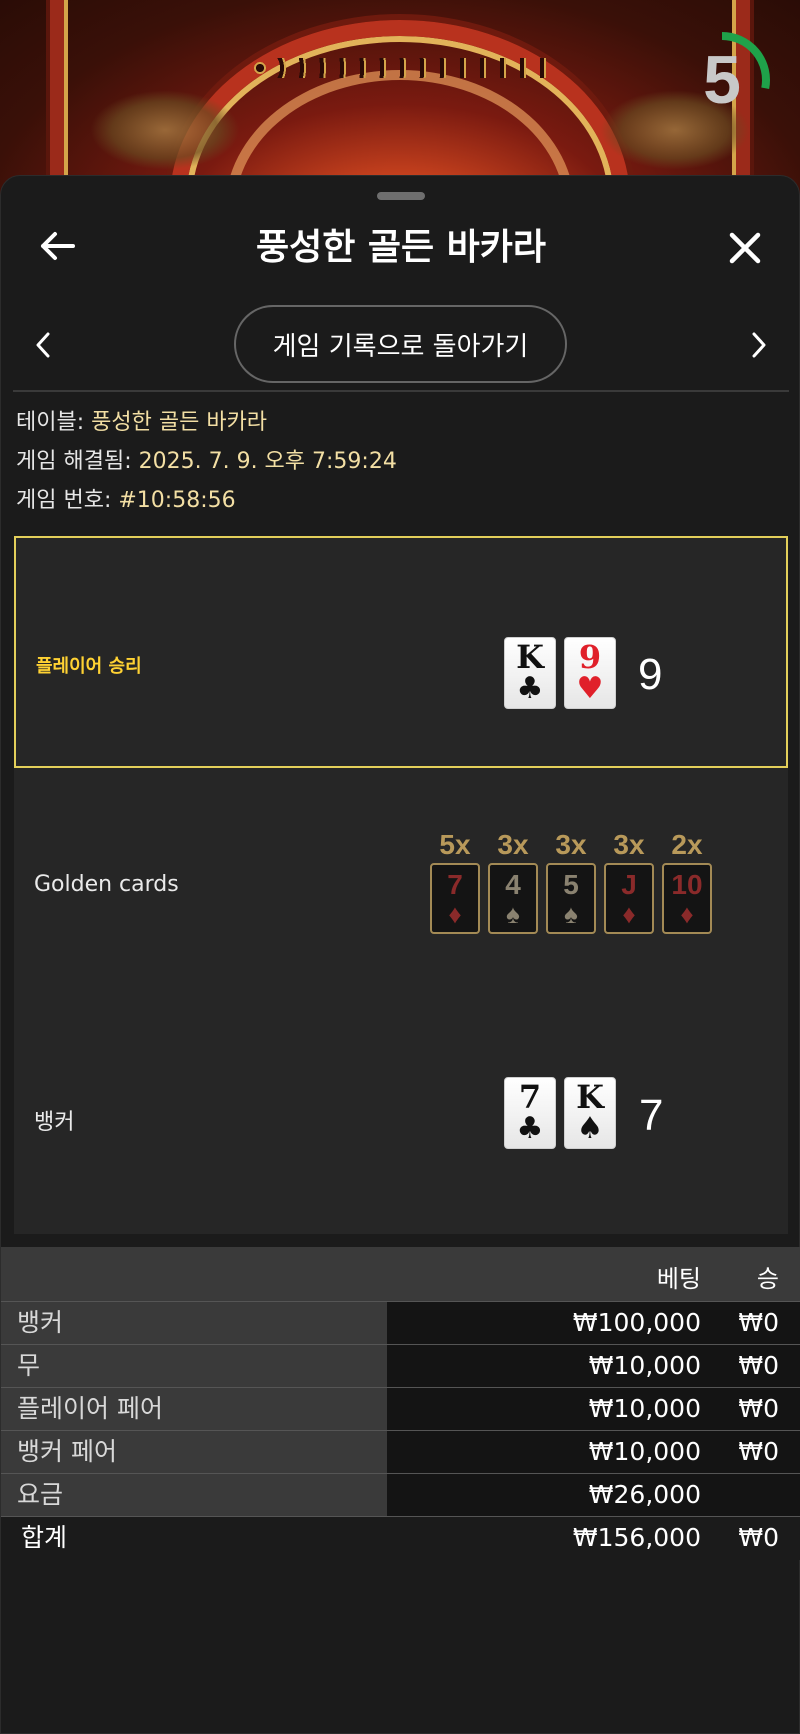 The height and width of the screenshot is (1734, 800). I want to click on player-score: 9, so click(650, 674).